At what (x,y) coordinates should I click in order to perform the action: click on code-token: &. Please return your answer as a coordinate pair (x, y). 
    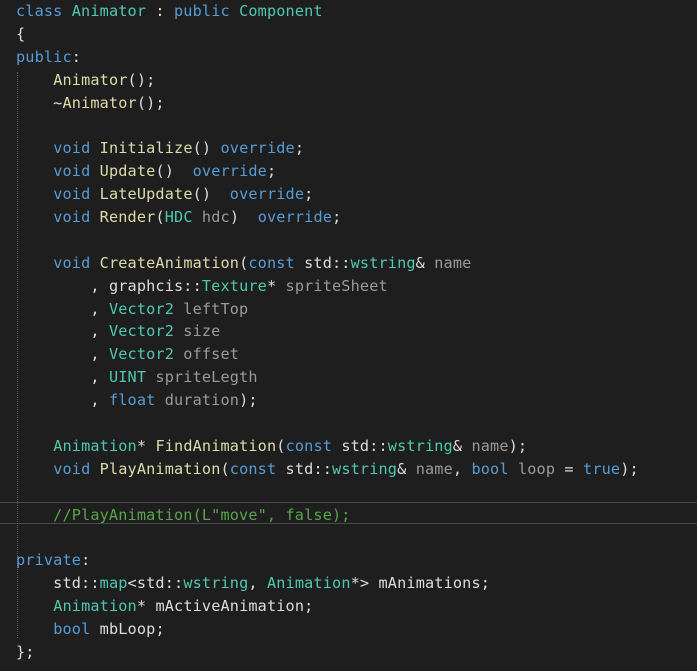
    Looking at the image, I should click on (406, 468).